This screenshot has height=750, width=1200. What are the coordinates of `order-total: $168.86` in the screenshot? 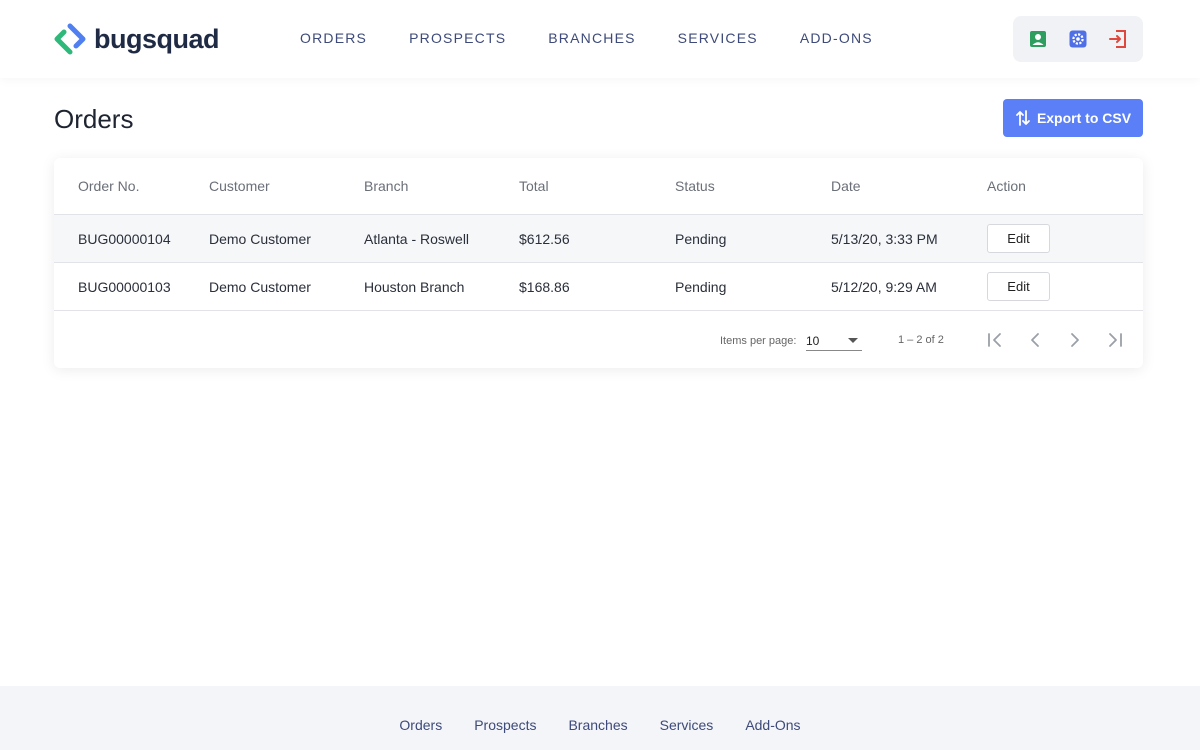 It's located at (544, 286).